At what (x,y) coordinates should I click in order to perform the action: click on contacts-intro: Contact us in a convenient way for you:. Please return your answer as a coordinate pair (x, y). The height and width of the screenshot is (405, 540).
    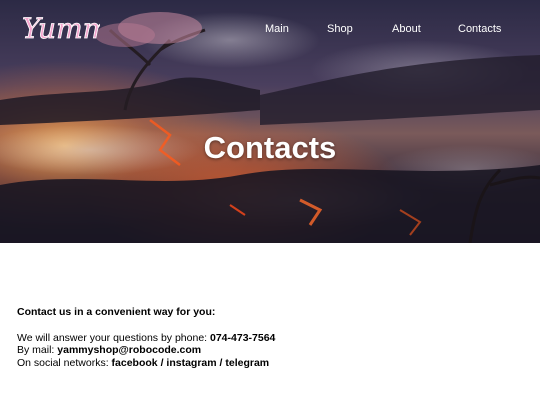
    Looking at the image, I should click on (116, 312).